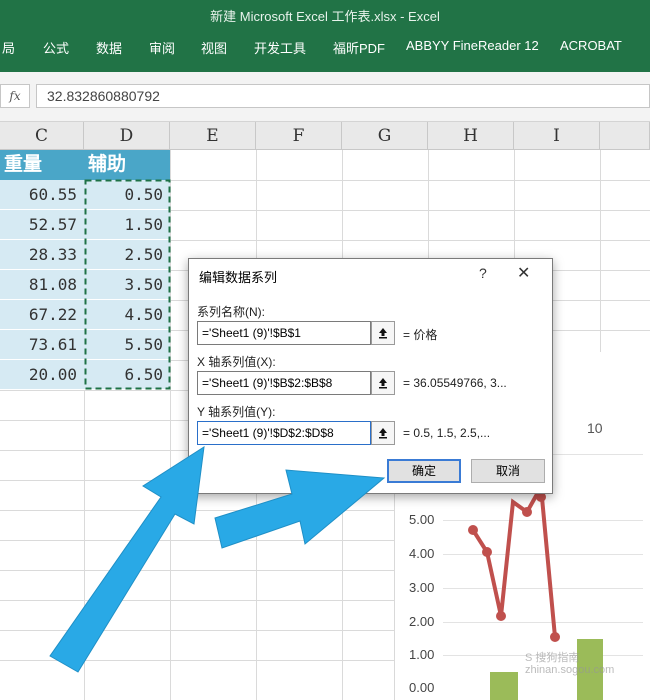  I want to click on column-header-h: H, so click(471, 136).